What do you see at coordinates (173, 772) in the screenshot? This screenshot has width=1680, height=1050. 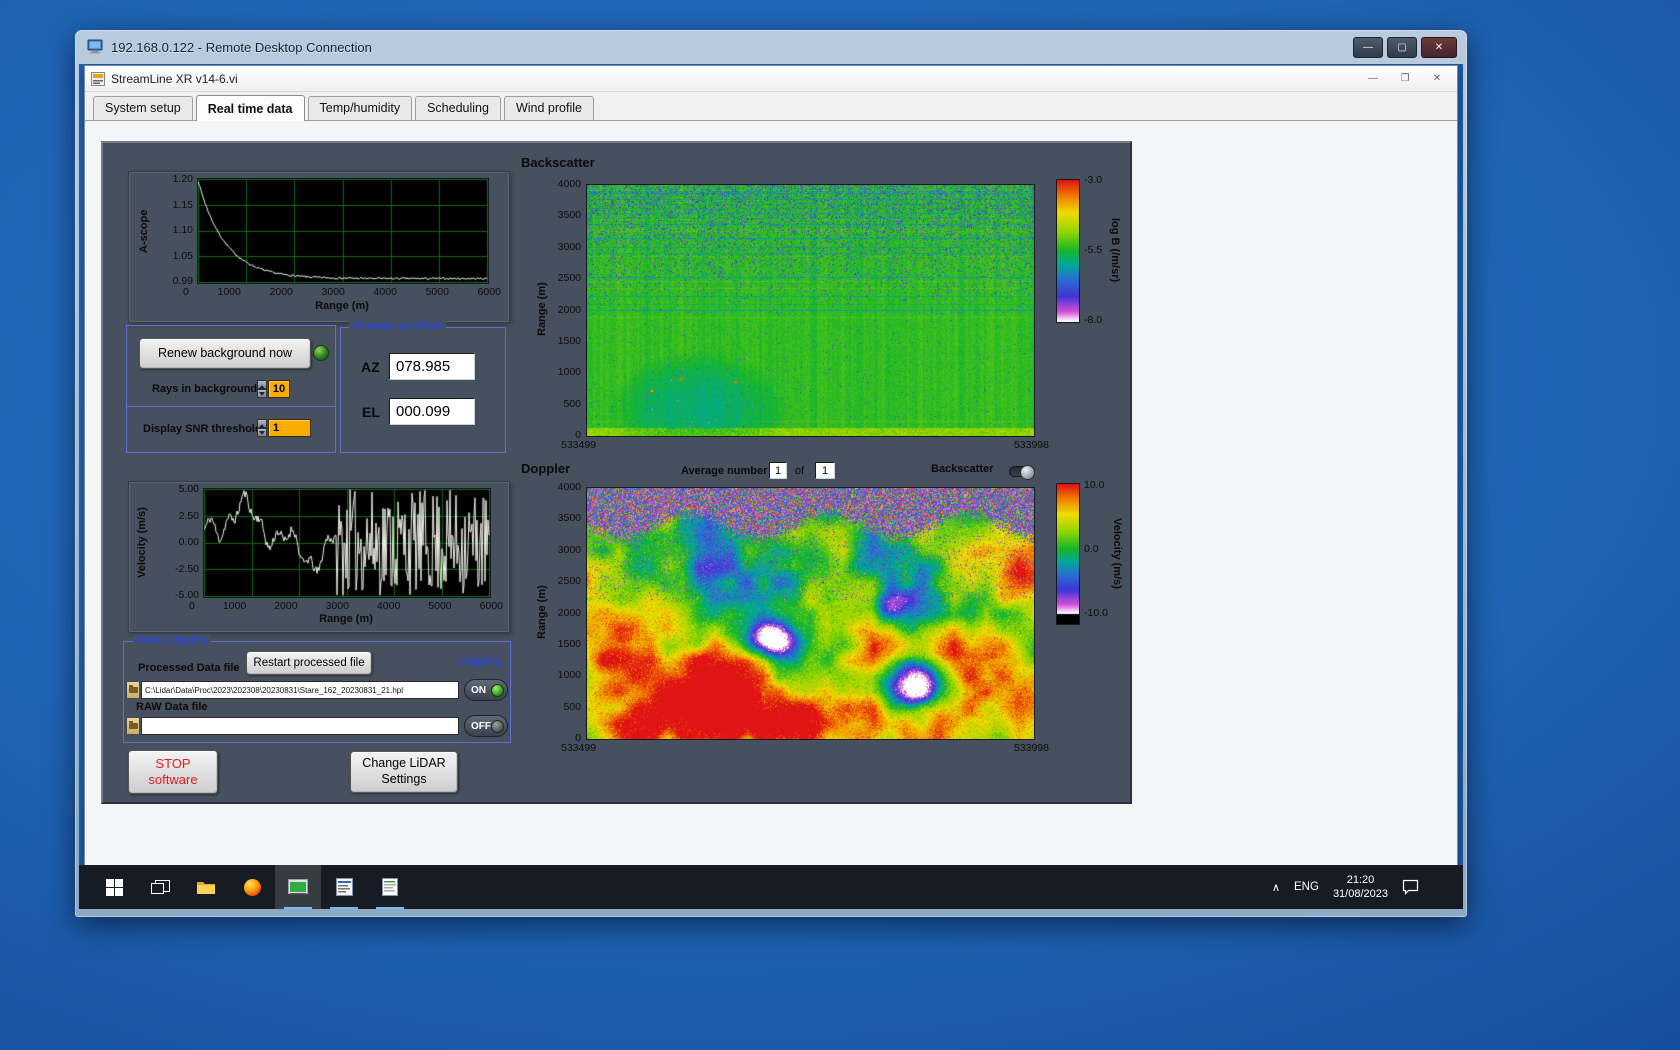 I see `stop-software-button: STOP software` at bounding box center [173, 772].